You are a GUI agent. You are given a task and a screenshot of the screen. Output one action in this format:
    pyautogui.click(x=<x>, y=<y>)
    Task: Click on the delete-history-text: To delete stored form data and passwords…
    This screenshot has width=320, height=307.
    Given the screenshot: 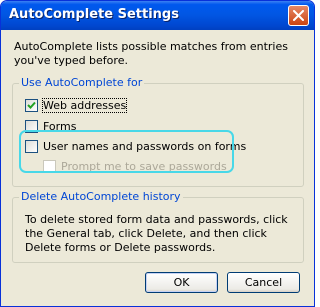 What is the action you would take?
    pyautogui.click(x=156, y=233)
    